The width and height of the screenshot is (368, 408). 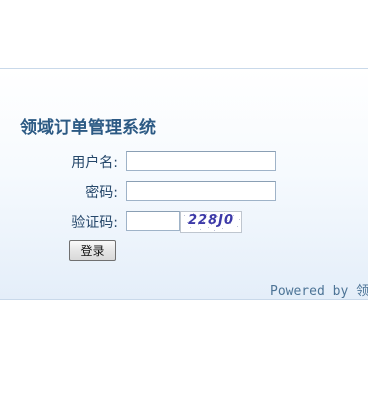 I want to click on login-button: 登录, so click(x=92, y=250).